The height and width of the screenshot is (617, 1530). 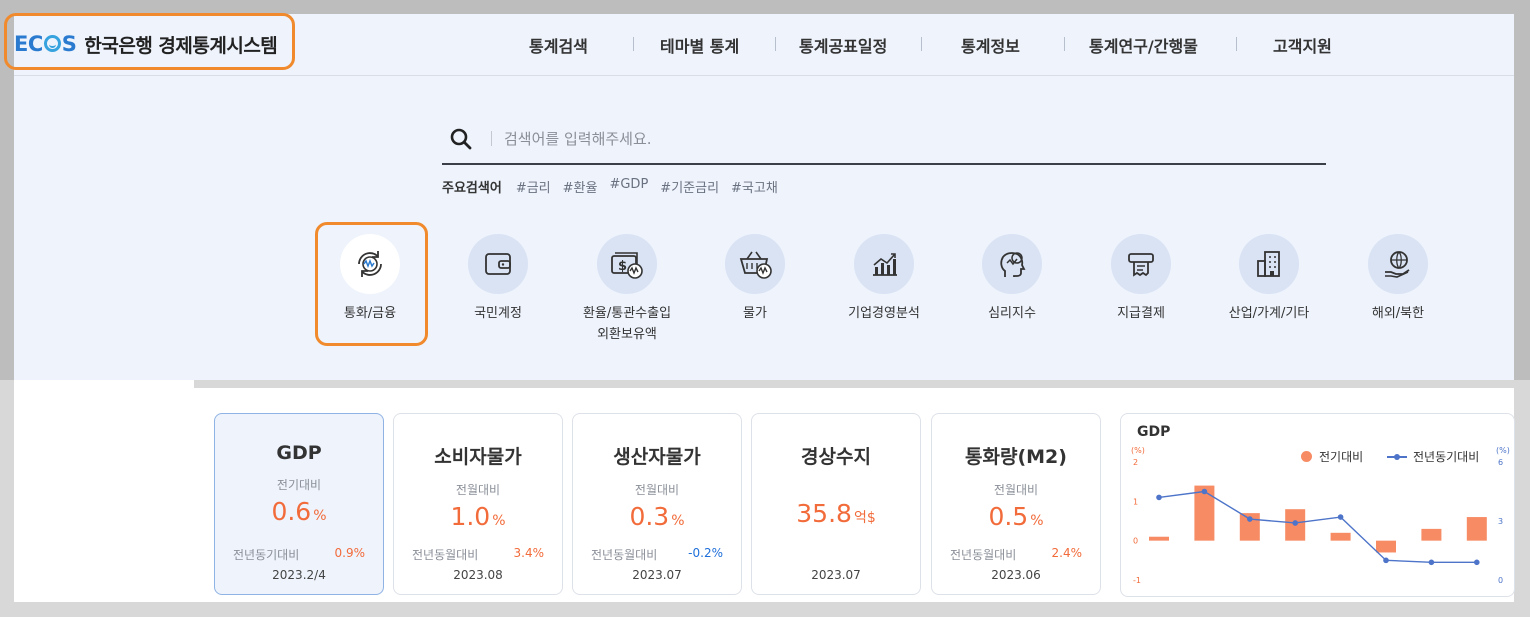 I want to click on right-axis-tick: 0, so click(x=1500, y=580).